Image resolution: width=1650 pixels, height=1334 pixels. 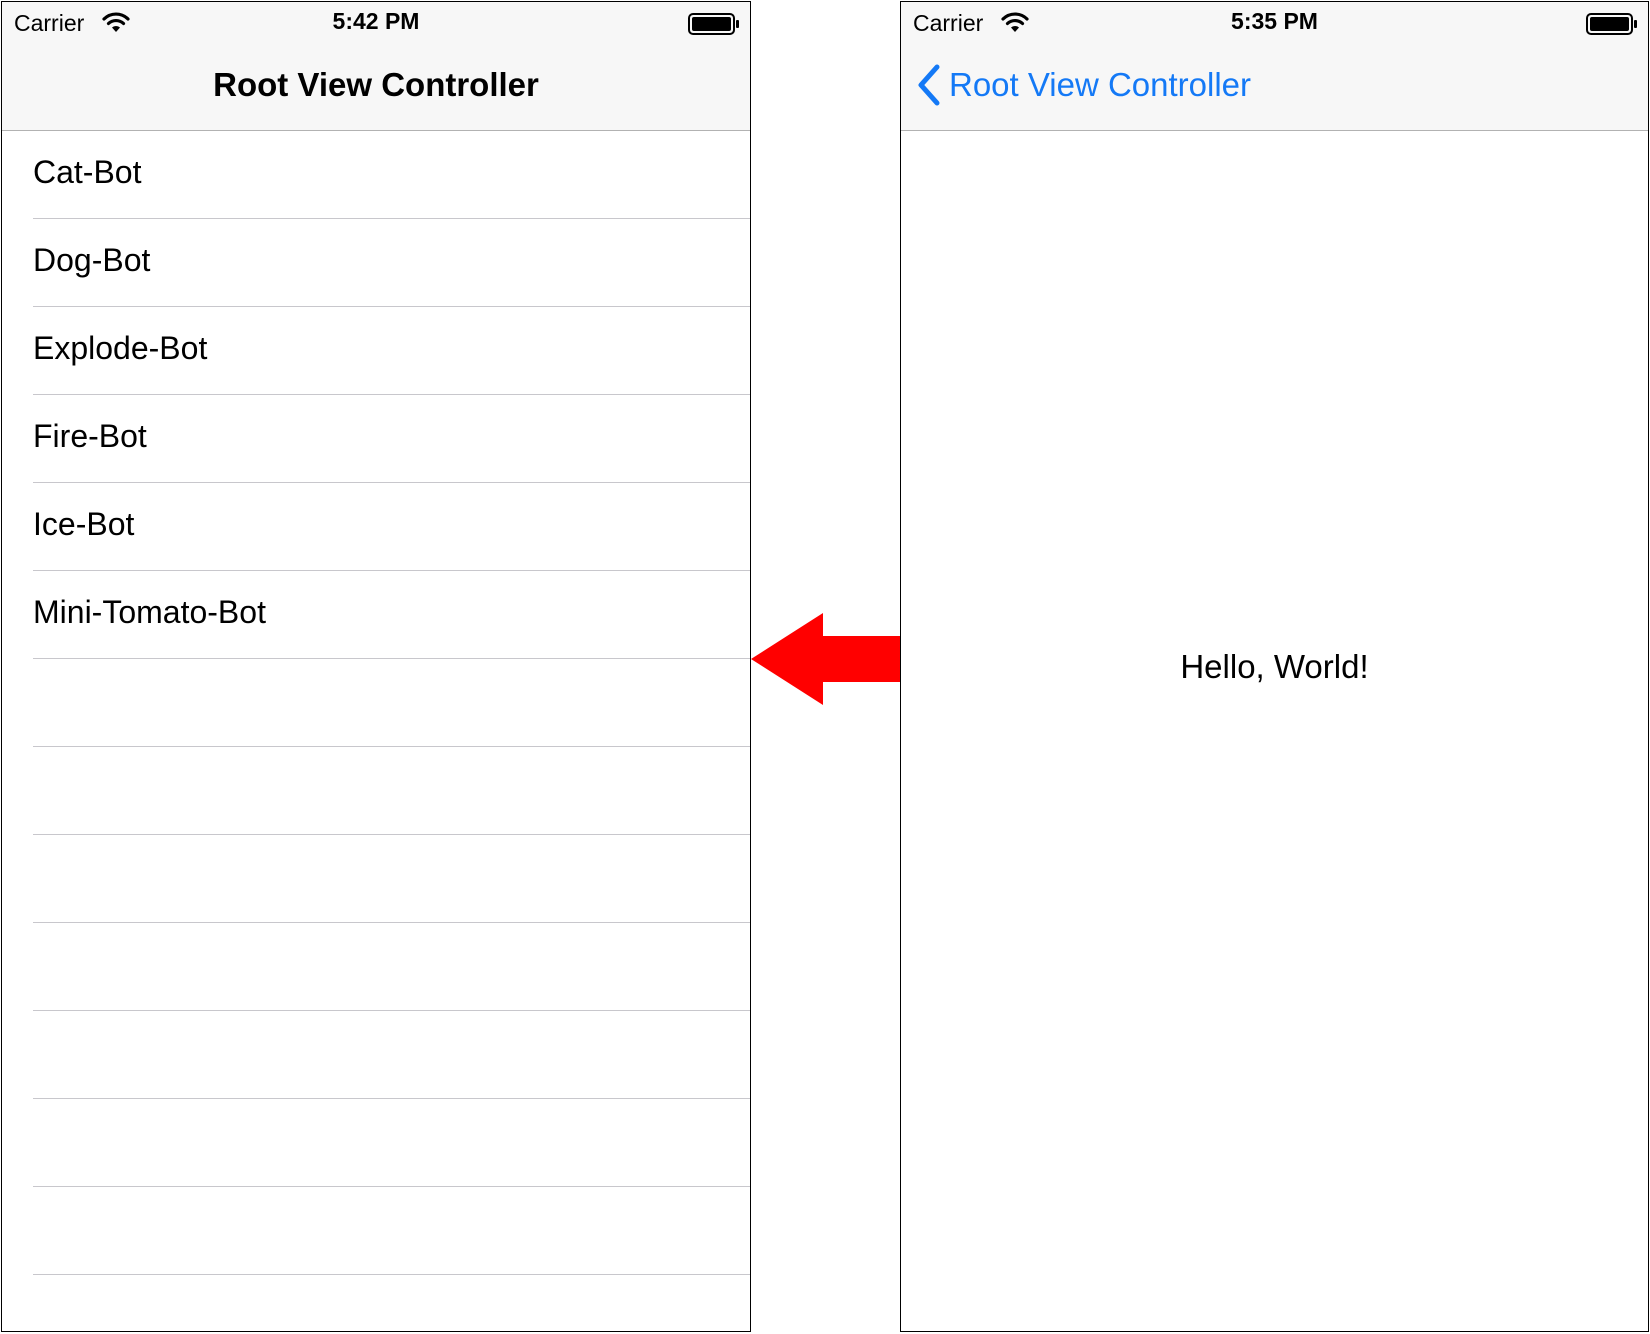 What do you see at coordinates (84, 524) in the screenshot?
I see `row-label: Ice-Bot` at bounding box center [84, 524].